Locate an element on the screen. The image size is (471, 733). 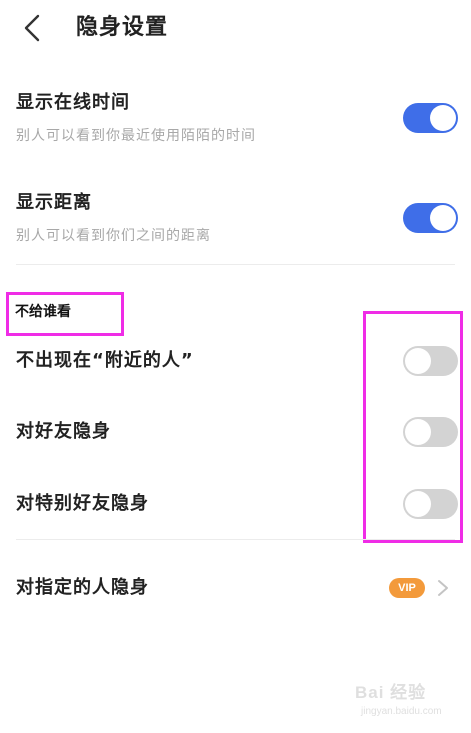
friends-toggle is located at coordinates (430, 432).